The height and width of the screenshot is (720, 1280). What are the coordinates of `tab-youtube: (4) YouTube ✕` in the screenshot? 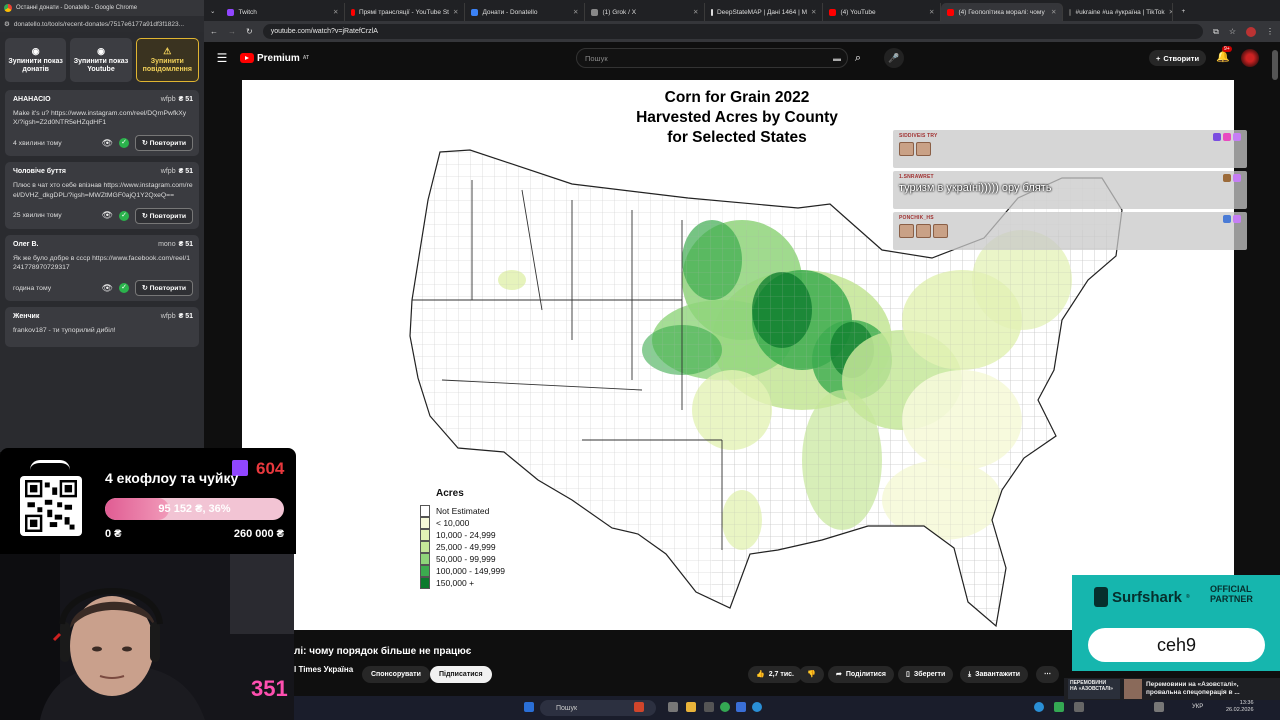 It's located at (882, 12).